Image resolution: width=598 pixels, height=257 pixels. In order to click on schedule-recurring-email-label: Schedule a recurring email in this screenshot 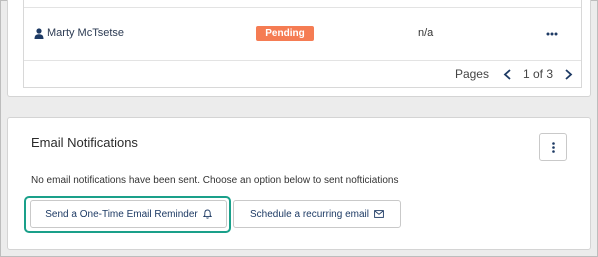, I will do `click(309, 214)`.